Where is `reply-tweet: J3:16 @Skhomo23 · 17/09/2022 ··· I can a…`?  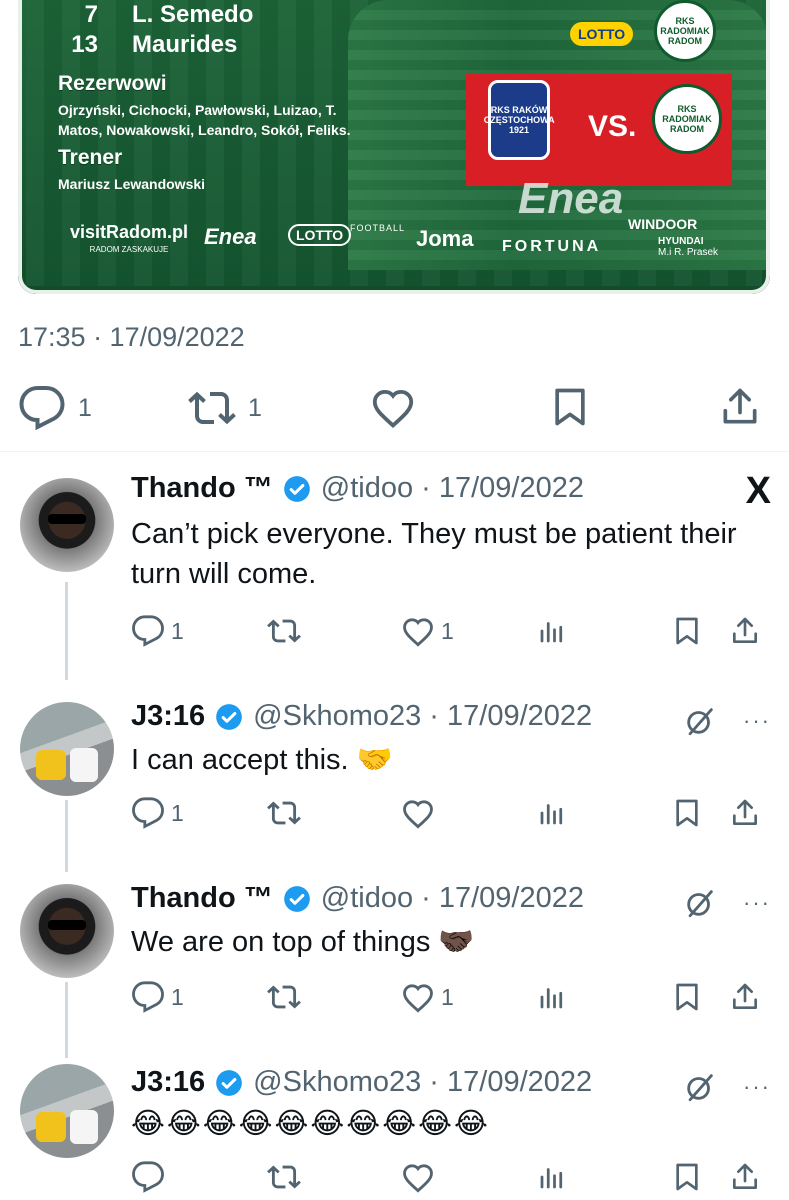 reply-tweet: J3:16 @Skhomo23 · 17/09/2022 ··· I can a… is located at coordinates (394, 784).